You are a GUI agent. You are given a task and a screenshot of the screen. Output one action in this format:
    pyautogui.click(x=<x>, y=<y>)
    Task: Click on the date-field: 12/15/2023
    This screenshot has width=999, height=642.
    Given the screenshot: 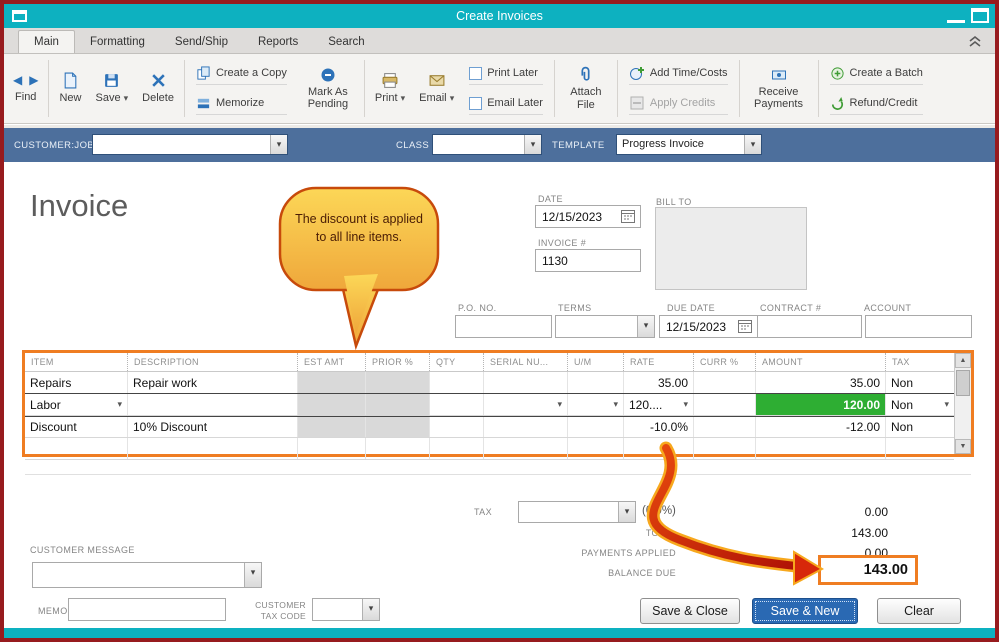 What is the action you would take?
    pyautogui.click(x=588, y=216)
    